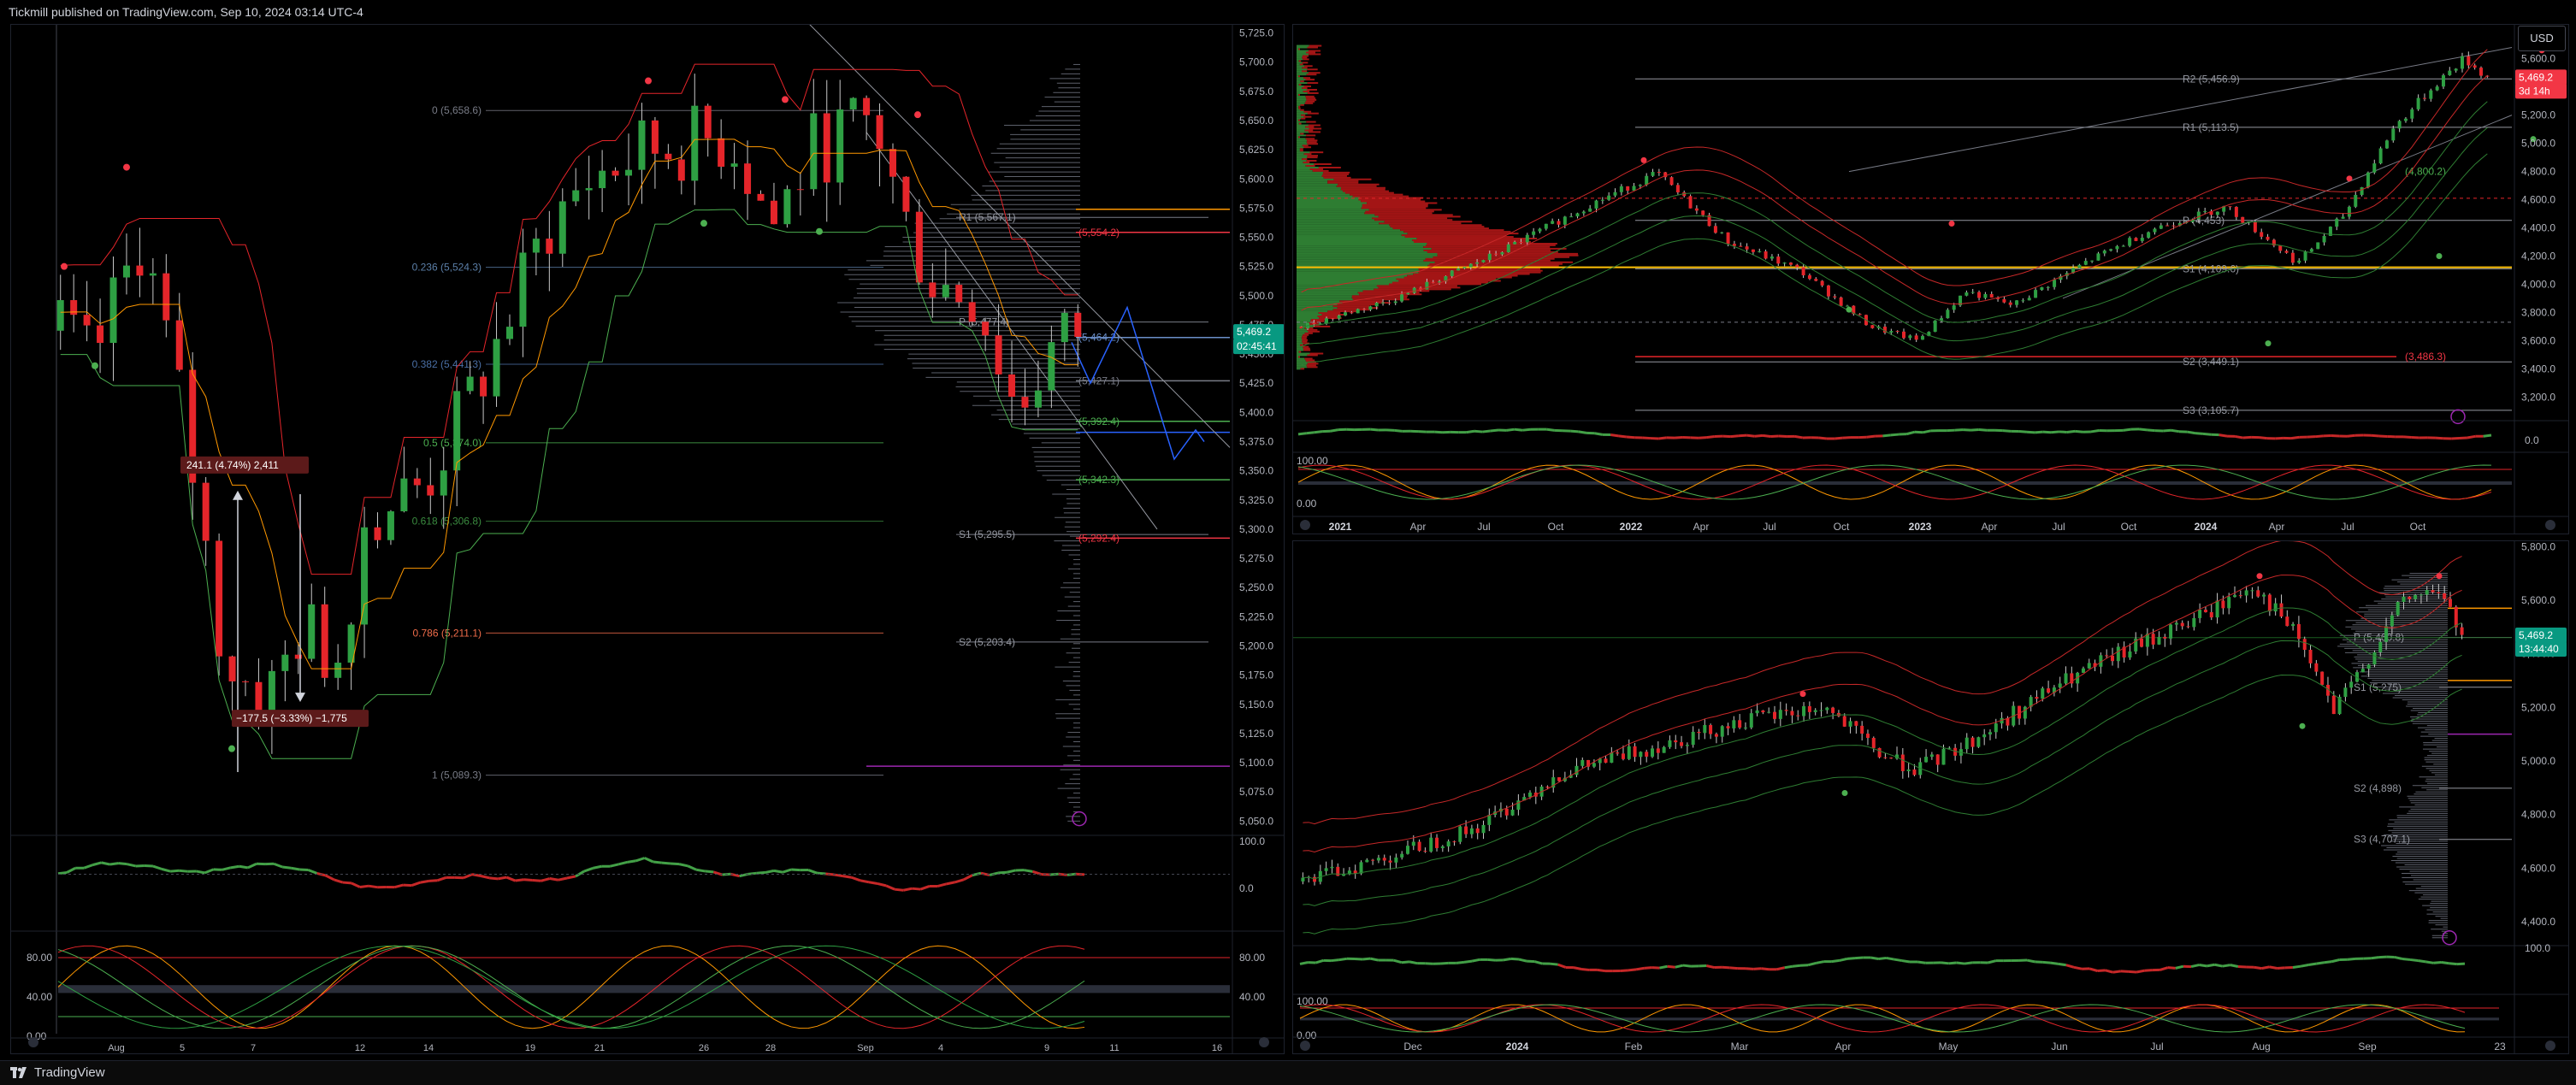 The image size is (2576, 1085). What do you see at coordinates (2539, 649) in the screenshot?
I see `daily-countdown-tag: 13:44:40` at bounding box center [2539, 649].